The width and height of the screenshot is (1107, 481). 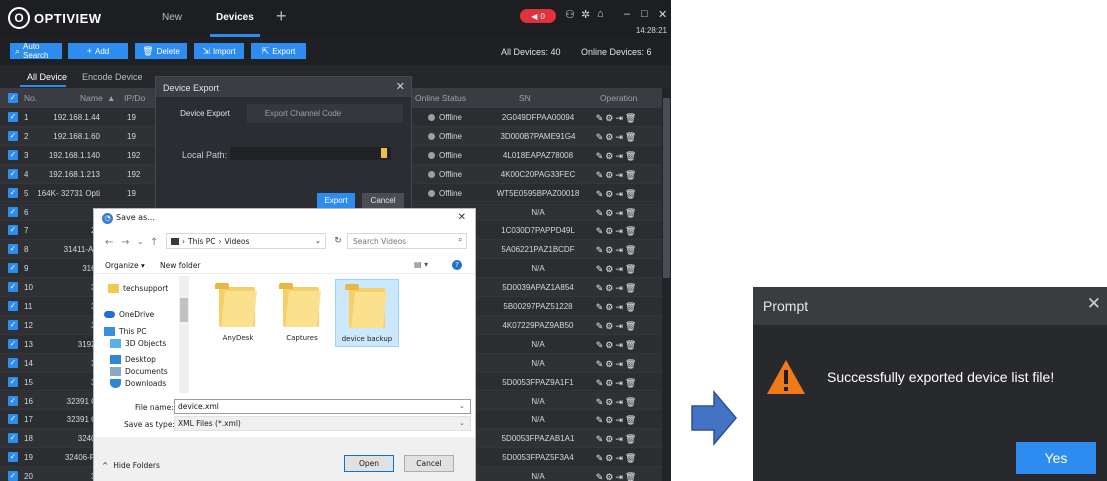 I want to click on nav-item-desktop: Desktop, so click(x=133, y=359).